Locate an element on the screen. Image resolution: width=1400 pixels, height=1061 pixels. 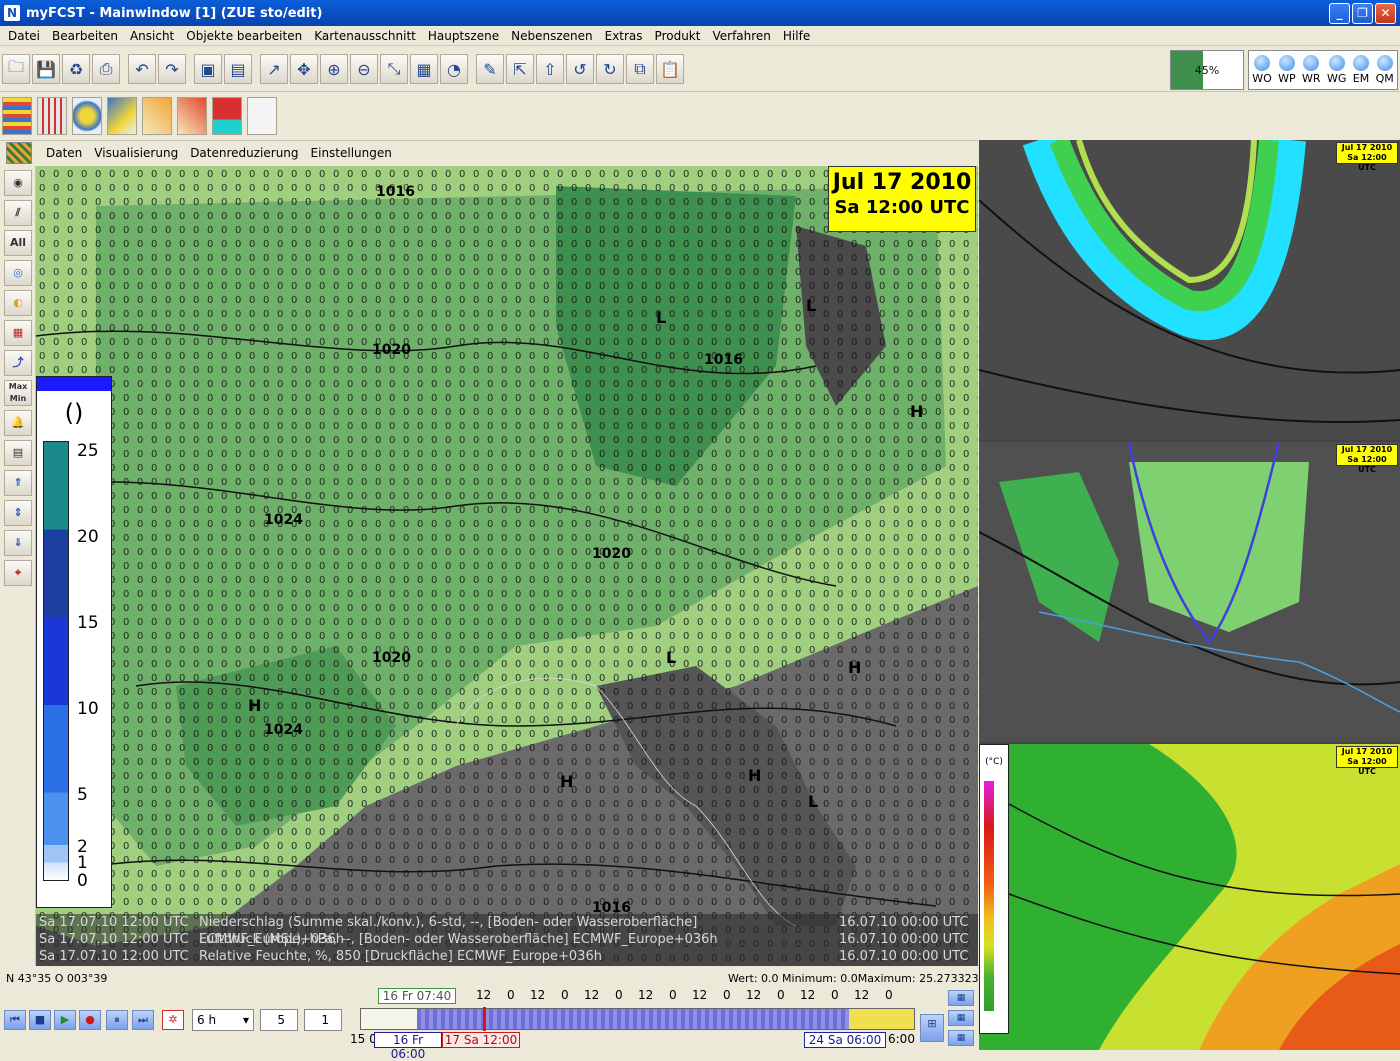
distance-km-icon: ◔ is located at coordinates (454, 69).